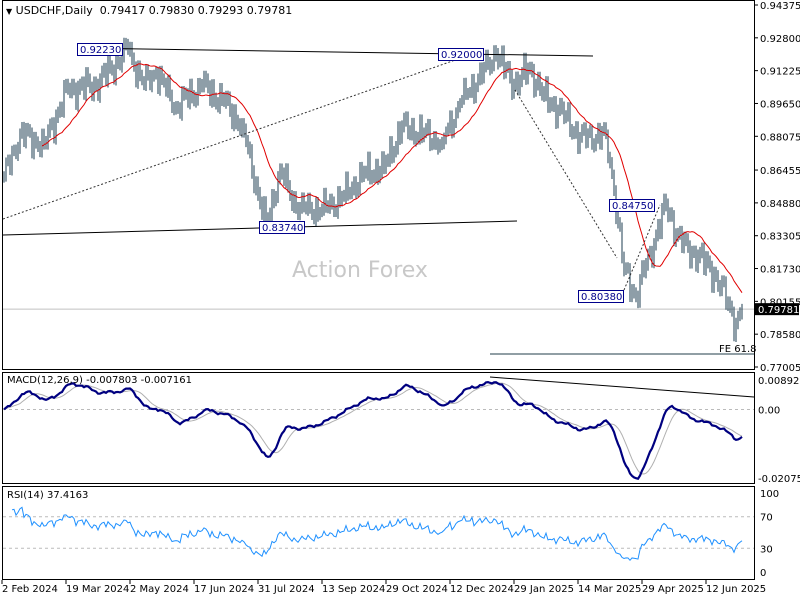 Image resolution: width=800 pixels, height=600 pixels. I want to click on rsi-line, so click(377, 534).